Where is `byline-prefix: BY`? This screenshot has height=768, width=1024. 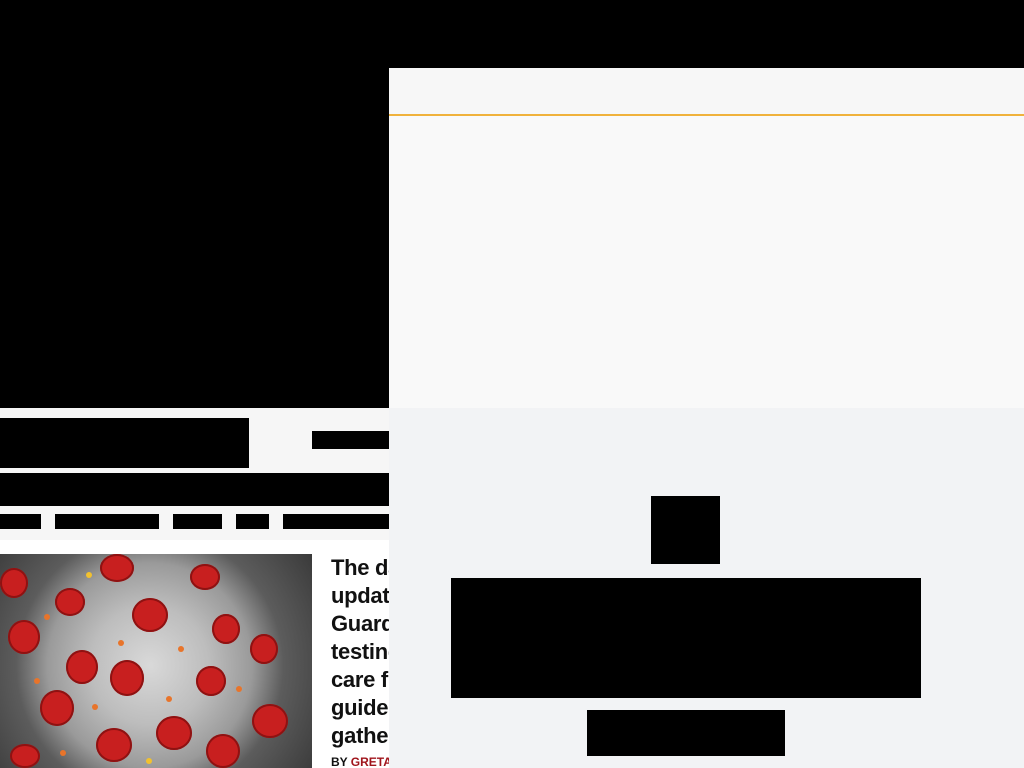
byline-prefix: BY is located at coordinates (339, 761).